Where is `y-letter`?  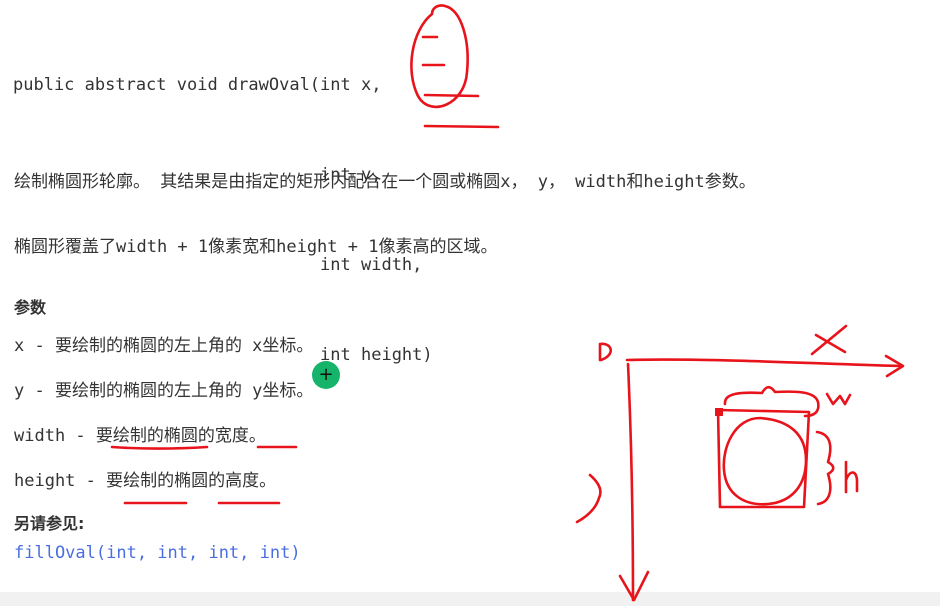
y-letter is located at coordinates (588, 498).